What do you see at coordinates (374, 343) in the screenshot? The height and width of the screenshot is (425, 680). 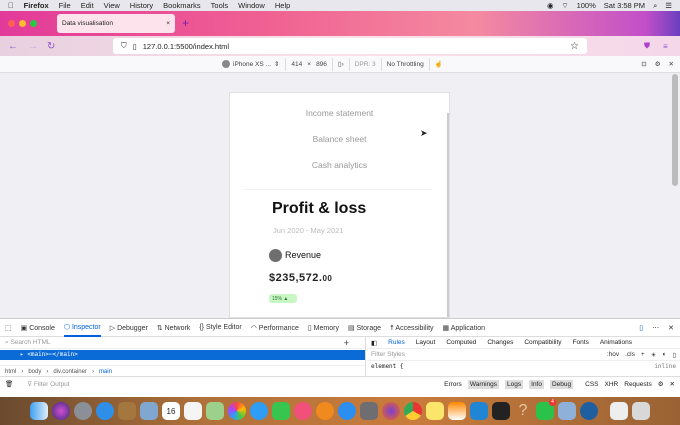 I see `sidebar-toggle-icon: ◧` at bounding box center [374, 343].